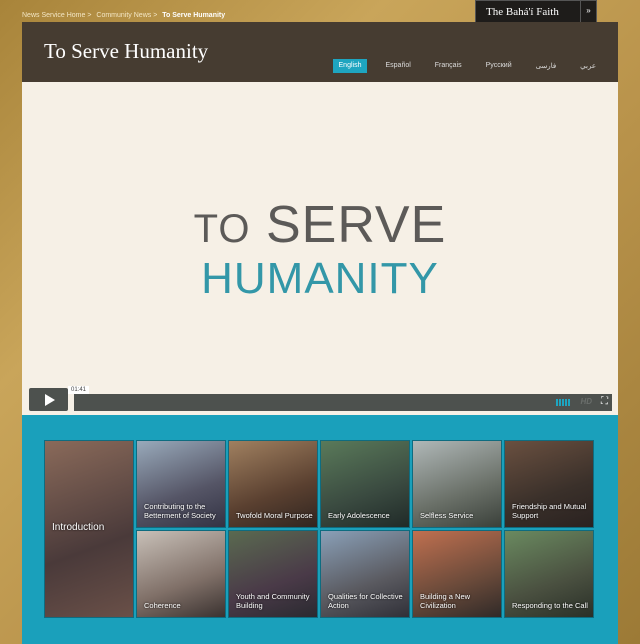  I want to click on chapter-tile: Youth and Community Building, so click(273, 574).